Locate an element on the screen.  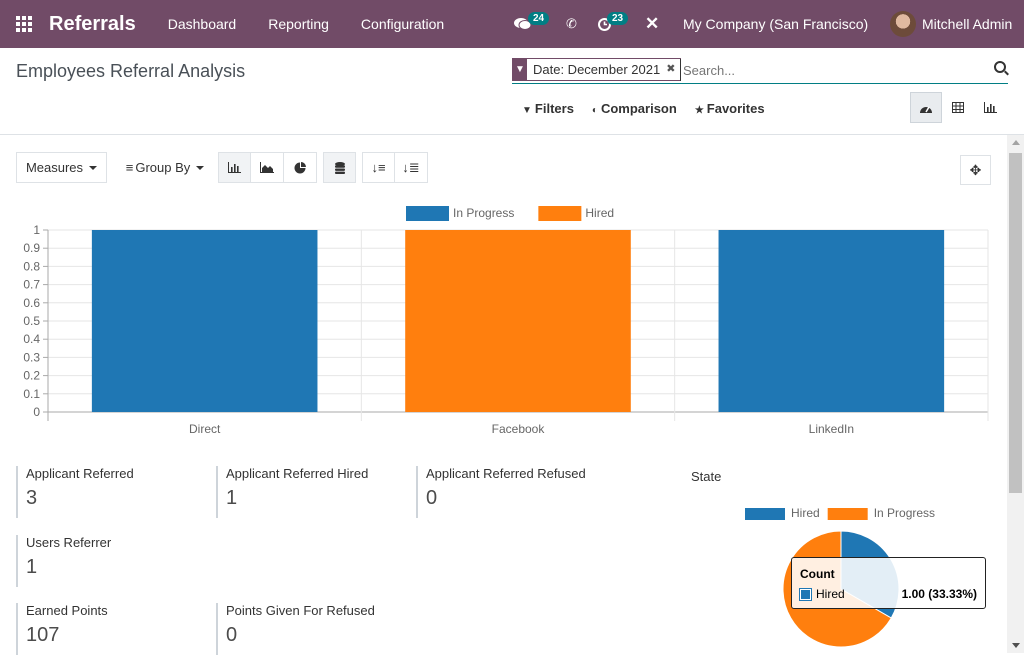
kpi-points-given-for-refused: Points Given For Refused 0 is located at coordinates (295, 629).